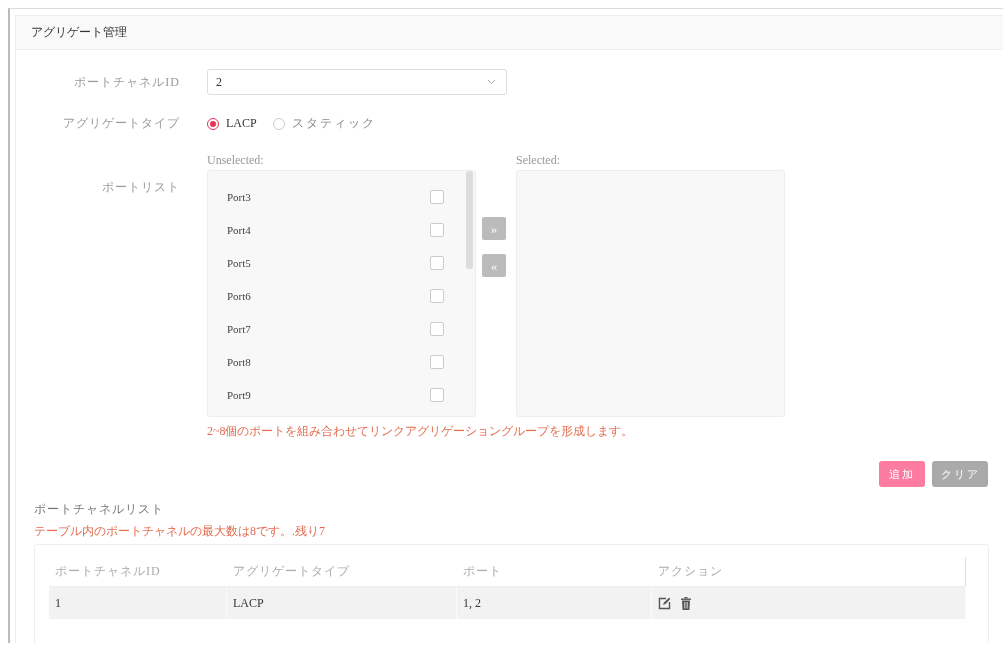 The image size is (1003, 651). Describe the element at coordinates (357, 82) in the screenshot. I see `channel-id-dropdown: 2` at that location.